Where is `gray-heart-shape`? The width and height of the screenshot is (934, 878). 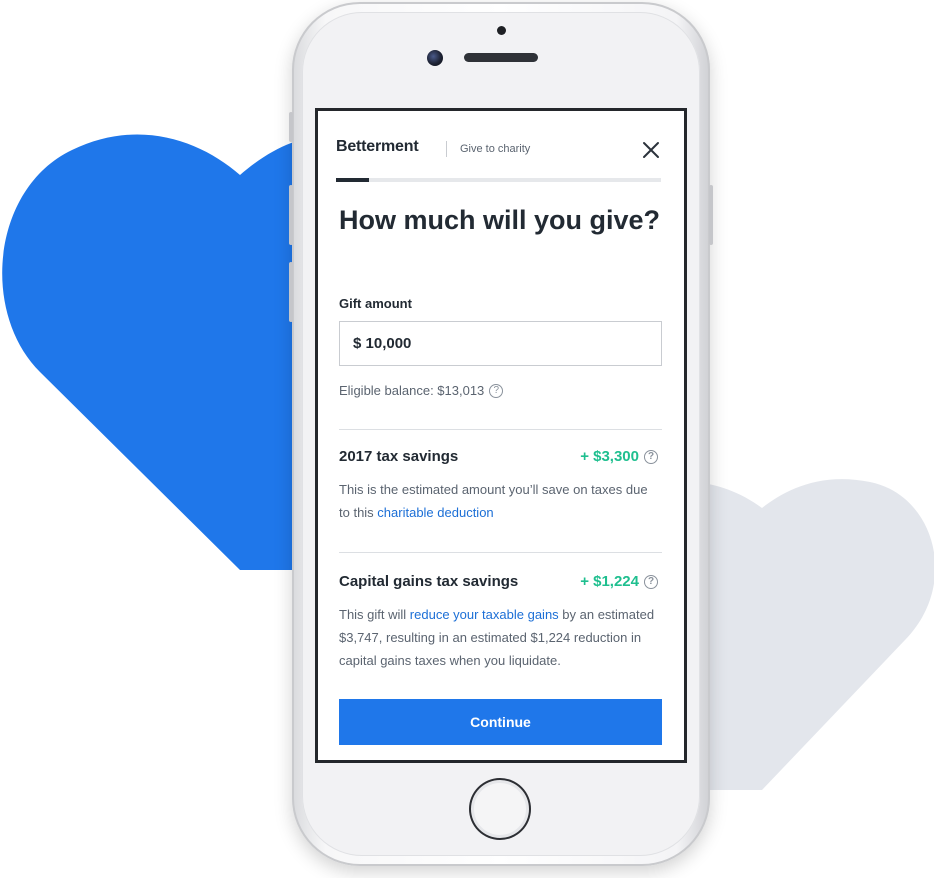
gray-heart-shape is located at coordinates (807, 634).